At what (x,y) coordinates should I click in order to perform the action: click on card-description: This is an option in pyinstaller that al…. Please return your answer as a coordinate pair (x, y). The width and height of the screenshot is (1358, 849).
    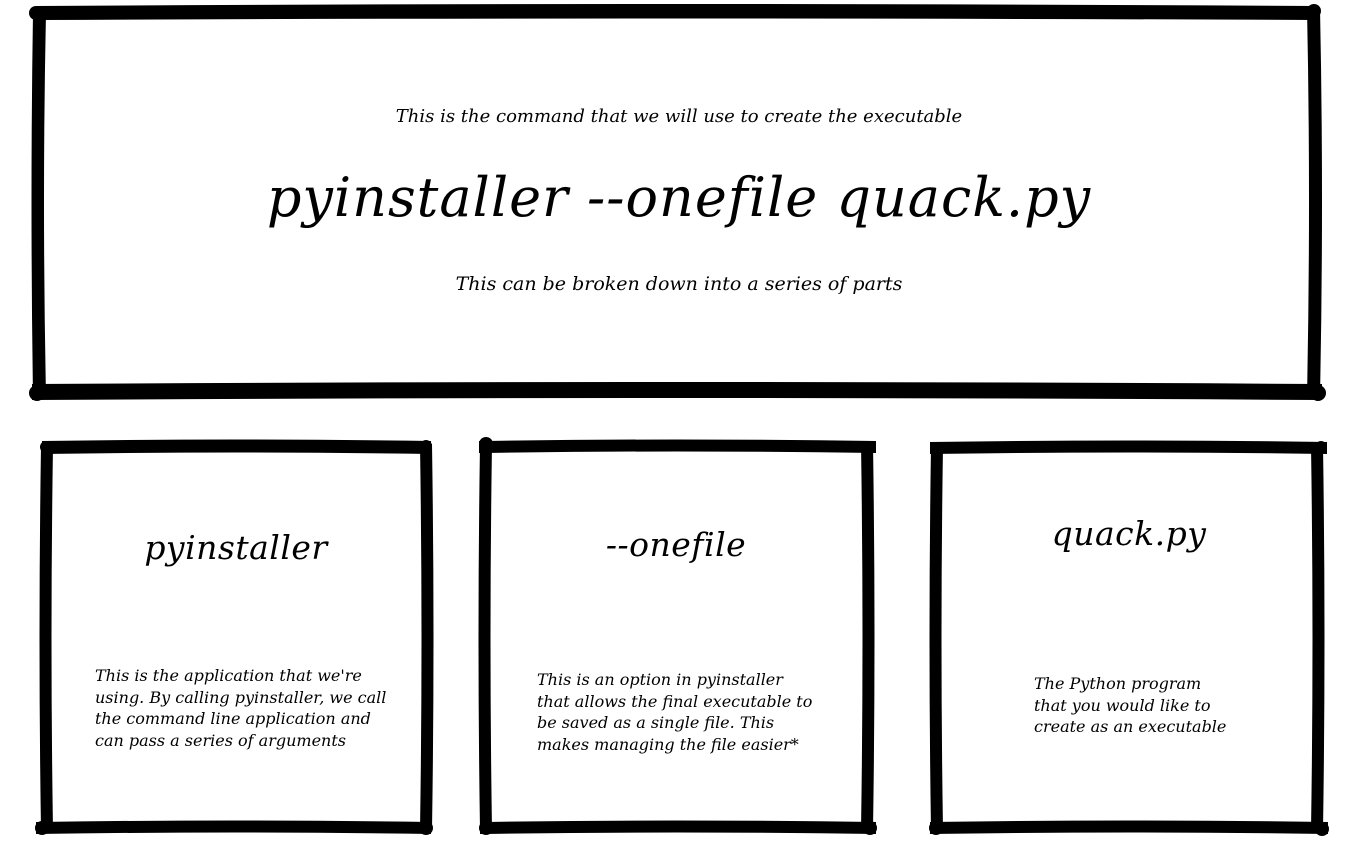
    Looking at the image, I should click on (687, 712).